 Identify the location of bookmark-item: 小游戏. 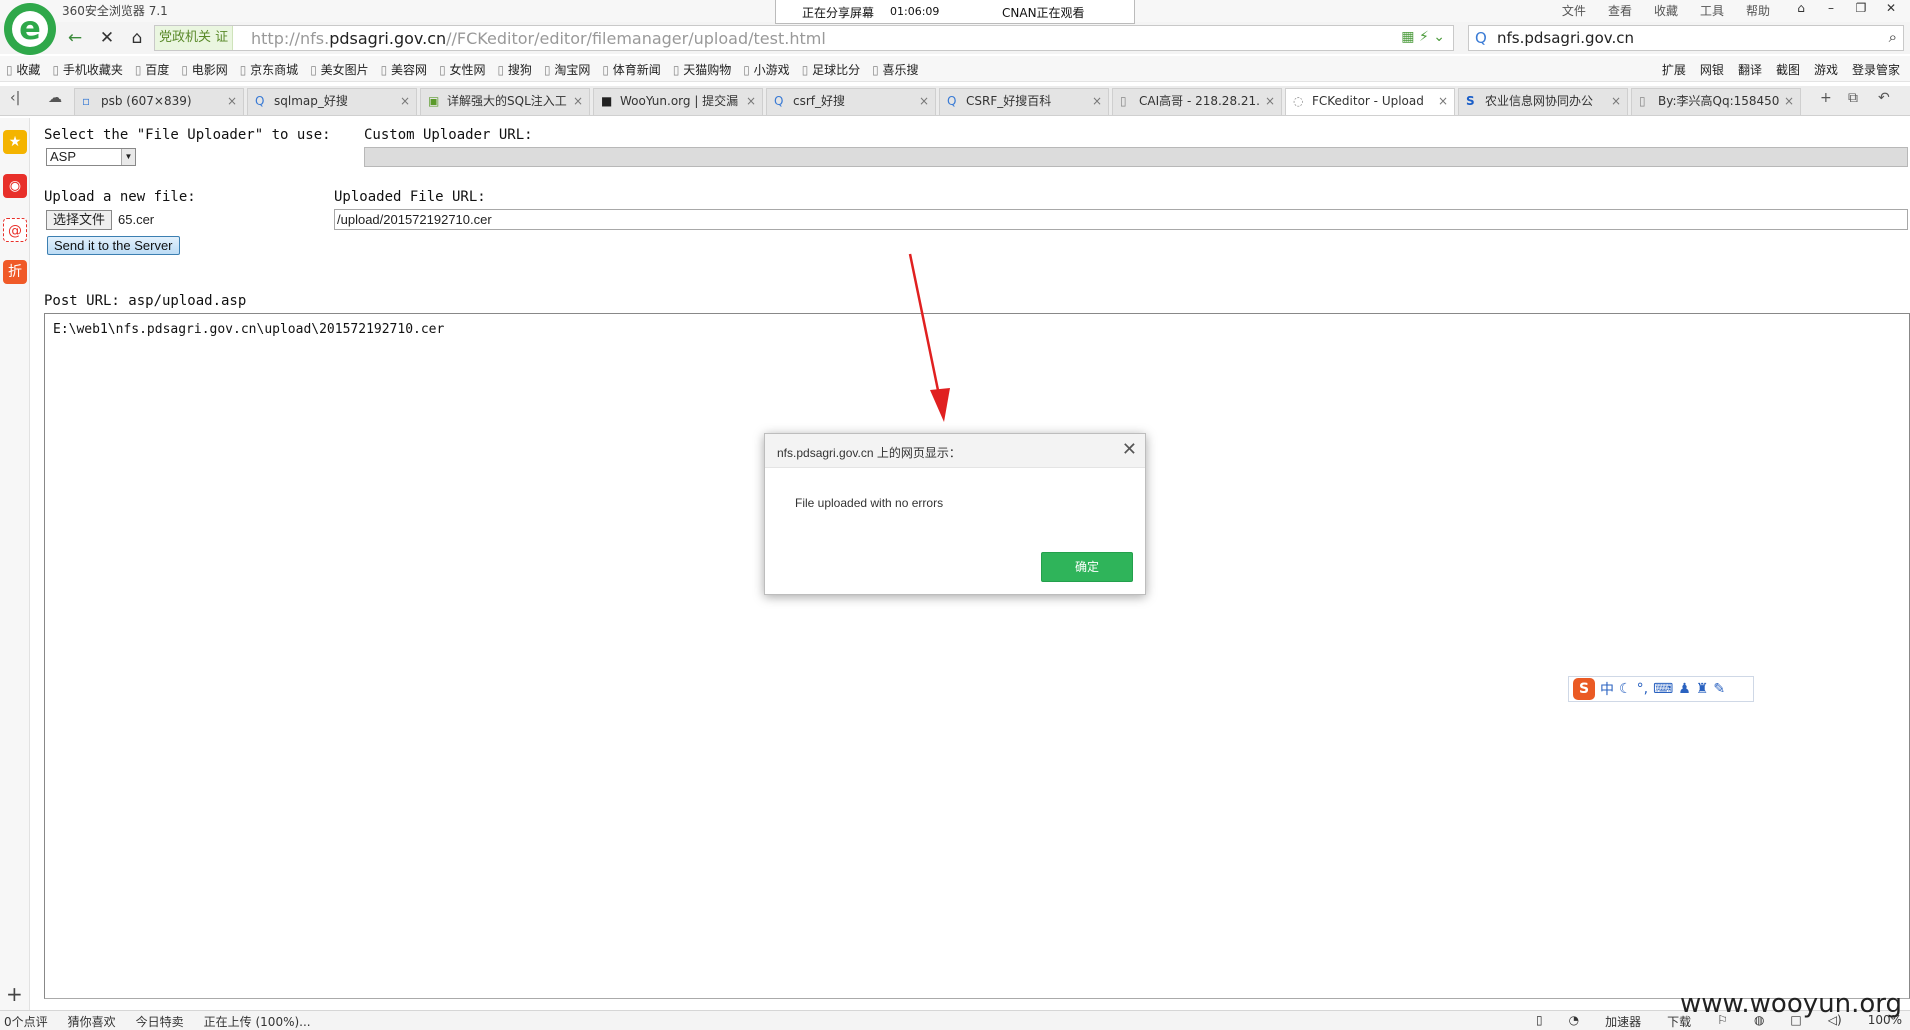
(766, 69).